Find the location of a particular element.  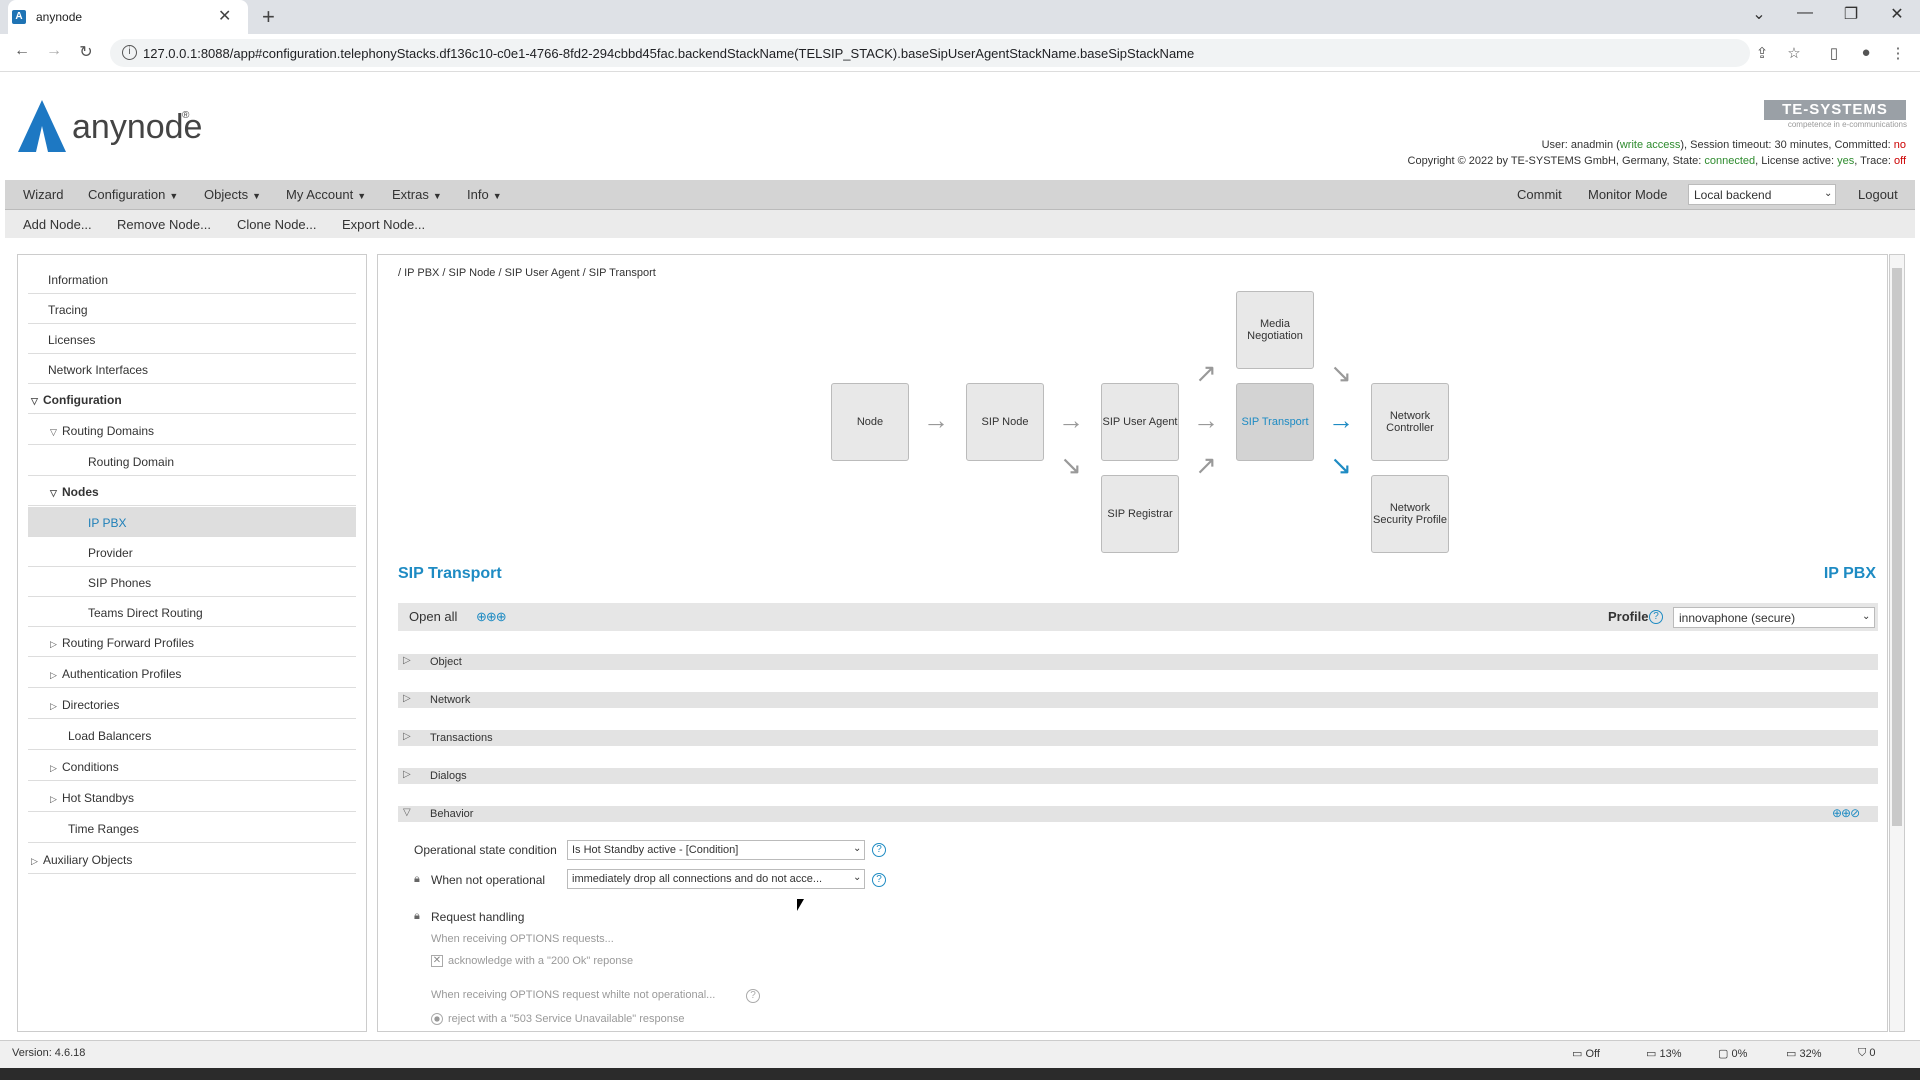

group-options-icon: ⊕⊕⊘ is located at coordinates (1846, 813).